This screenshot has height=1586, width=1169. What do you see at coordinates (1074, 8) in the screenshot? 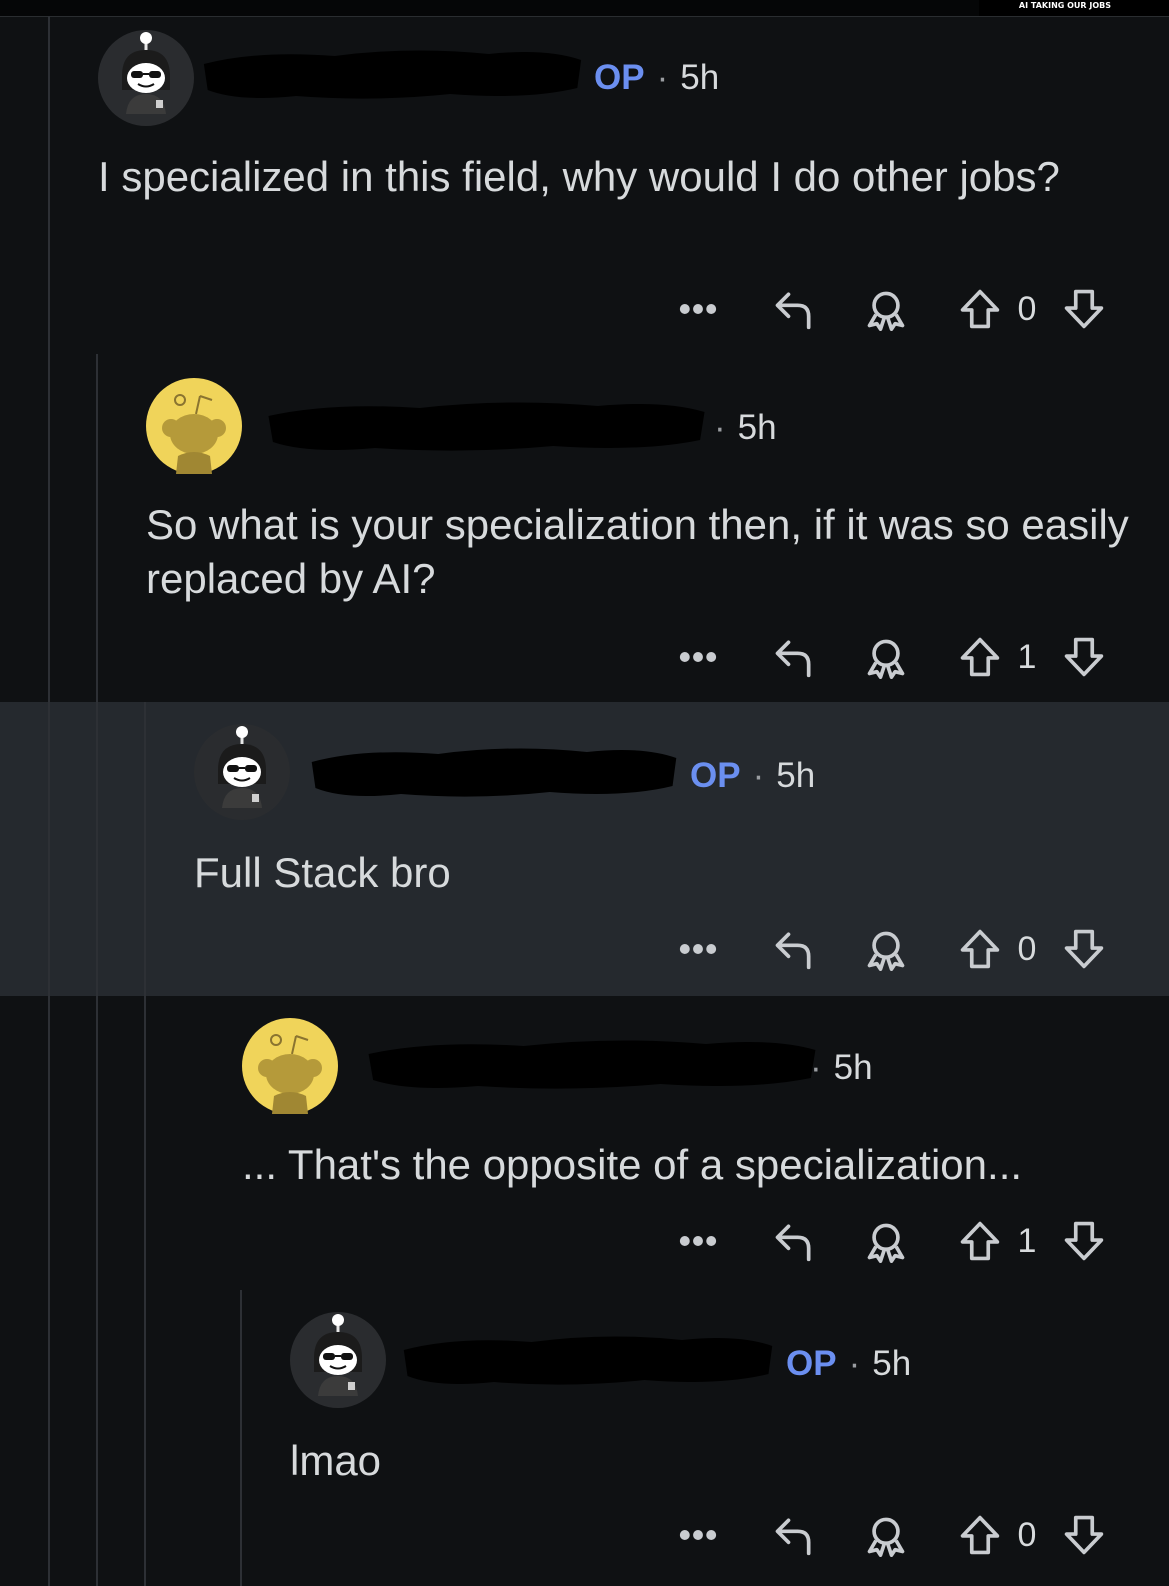
I see `watermark: AI TAKING OUR JOBS` at bounding box center [1074, 8].